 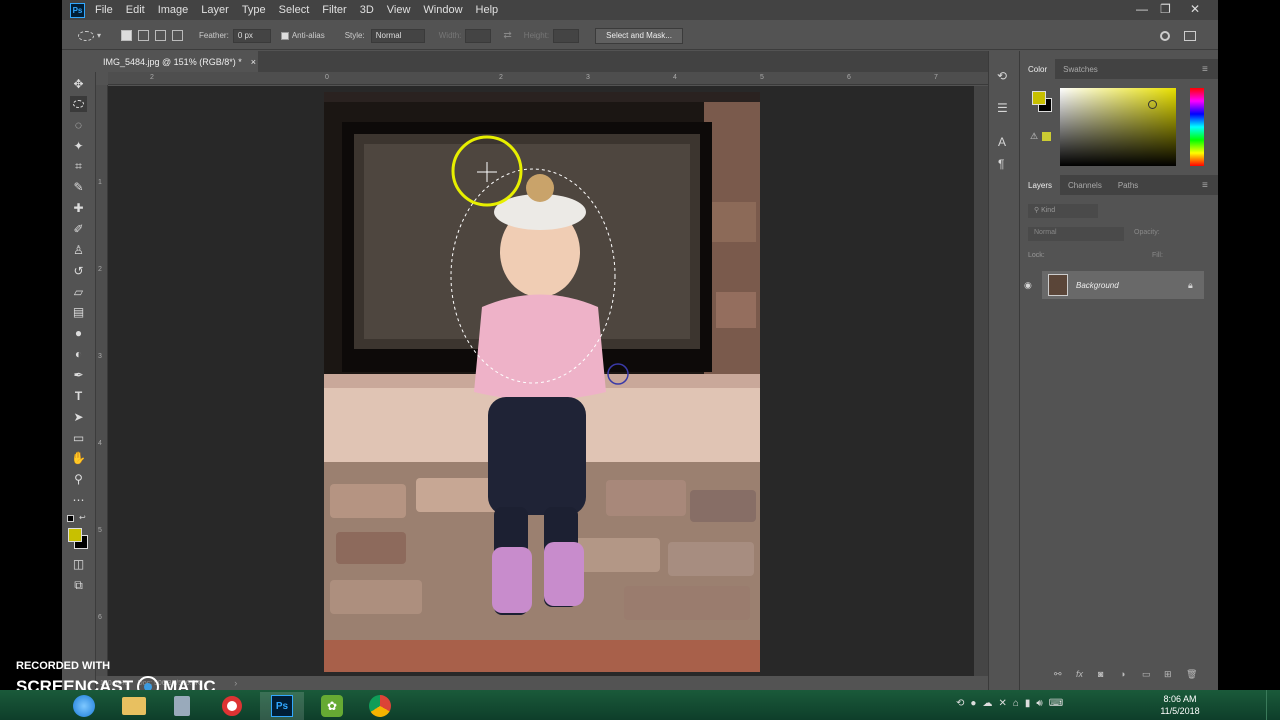 I want to click on elliptical-marquee-preset-icon, so click(x=86, y=35).